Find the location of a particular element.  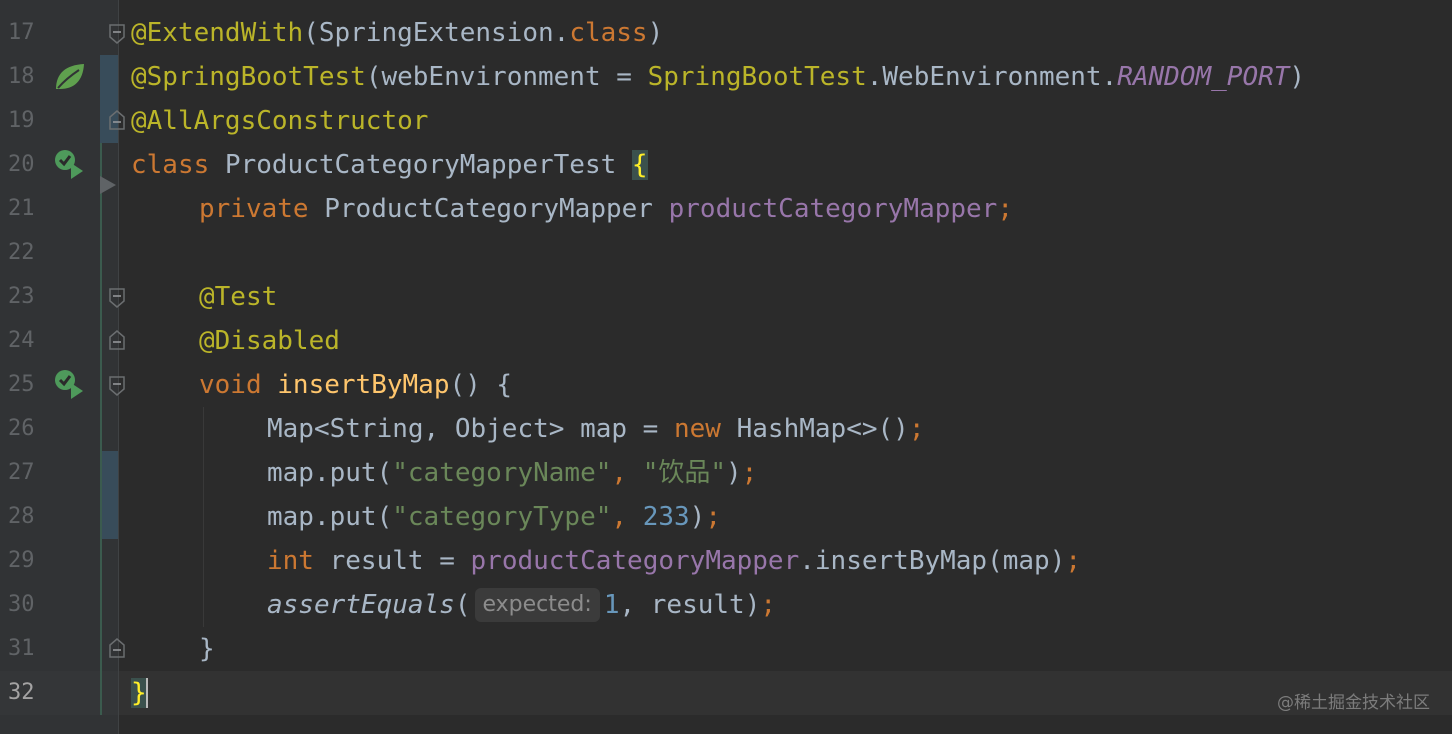

keyword: new is located at coordinates (697, 429).